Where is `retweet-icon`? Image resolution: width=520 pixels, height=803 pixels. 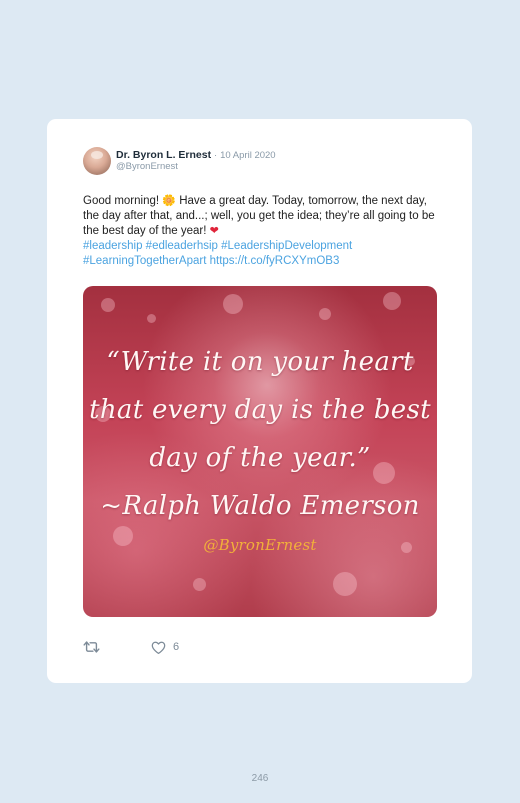 retweet-icon is located at coordinates (91, 647).